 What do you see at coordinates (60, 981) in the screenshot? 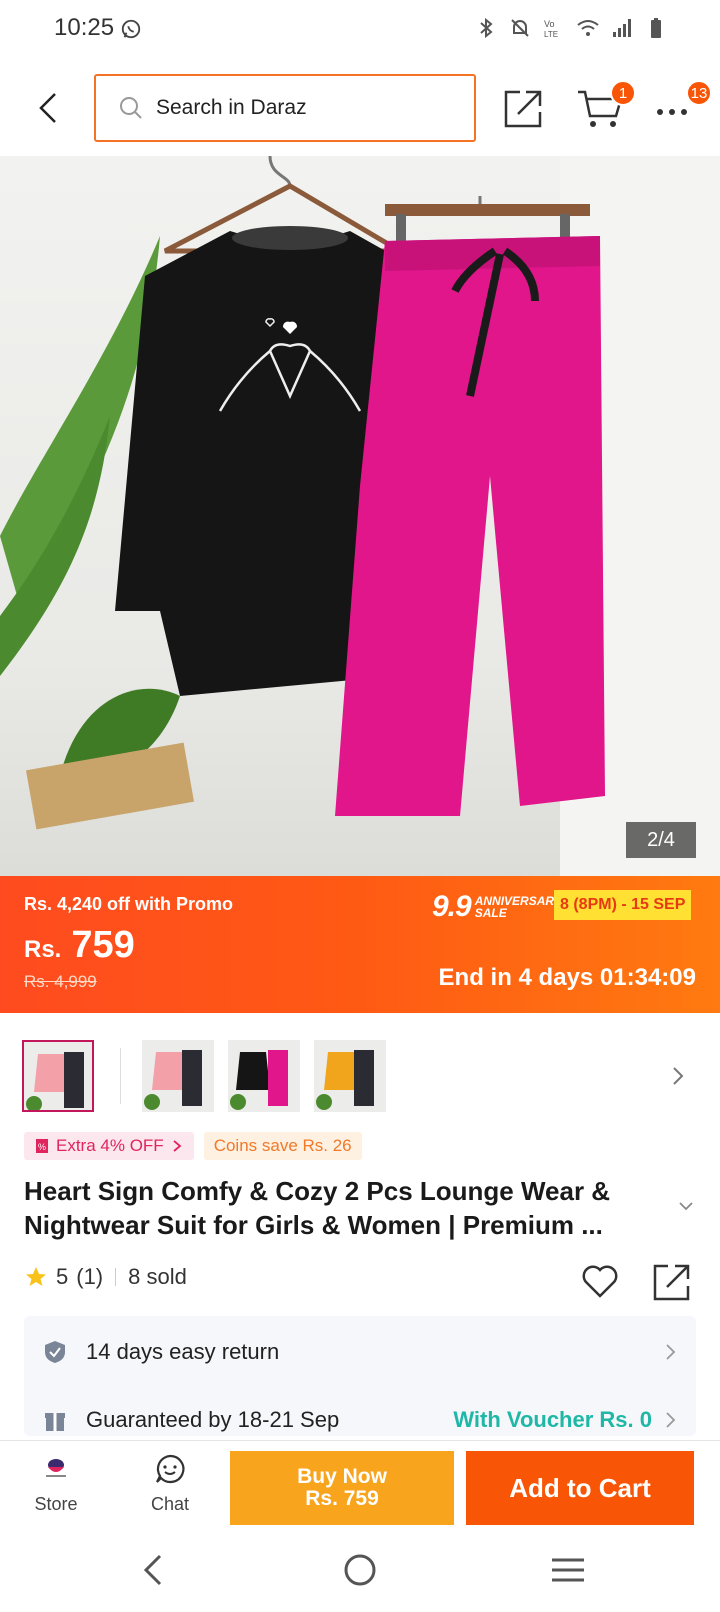
I see `original-price: Rs. 4,999` at bounding box center [60, 981].